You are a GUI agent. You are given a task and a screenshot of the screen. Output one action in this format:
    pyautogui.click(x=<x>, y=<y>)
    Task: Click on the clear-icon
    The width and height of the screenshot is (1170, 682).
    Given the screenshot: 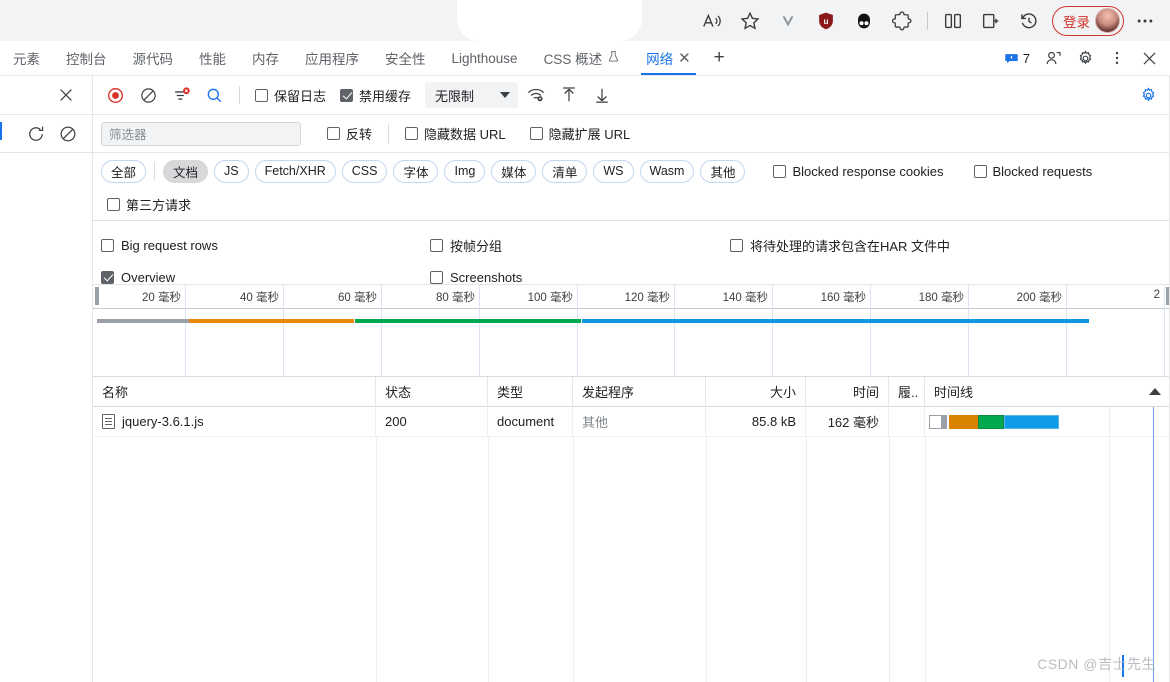 What is the action you would take?
    pyautogui.click(x=68, y=134)
    